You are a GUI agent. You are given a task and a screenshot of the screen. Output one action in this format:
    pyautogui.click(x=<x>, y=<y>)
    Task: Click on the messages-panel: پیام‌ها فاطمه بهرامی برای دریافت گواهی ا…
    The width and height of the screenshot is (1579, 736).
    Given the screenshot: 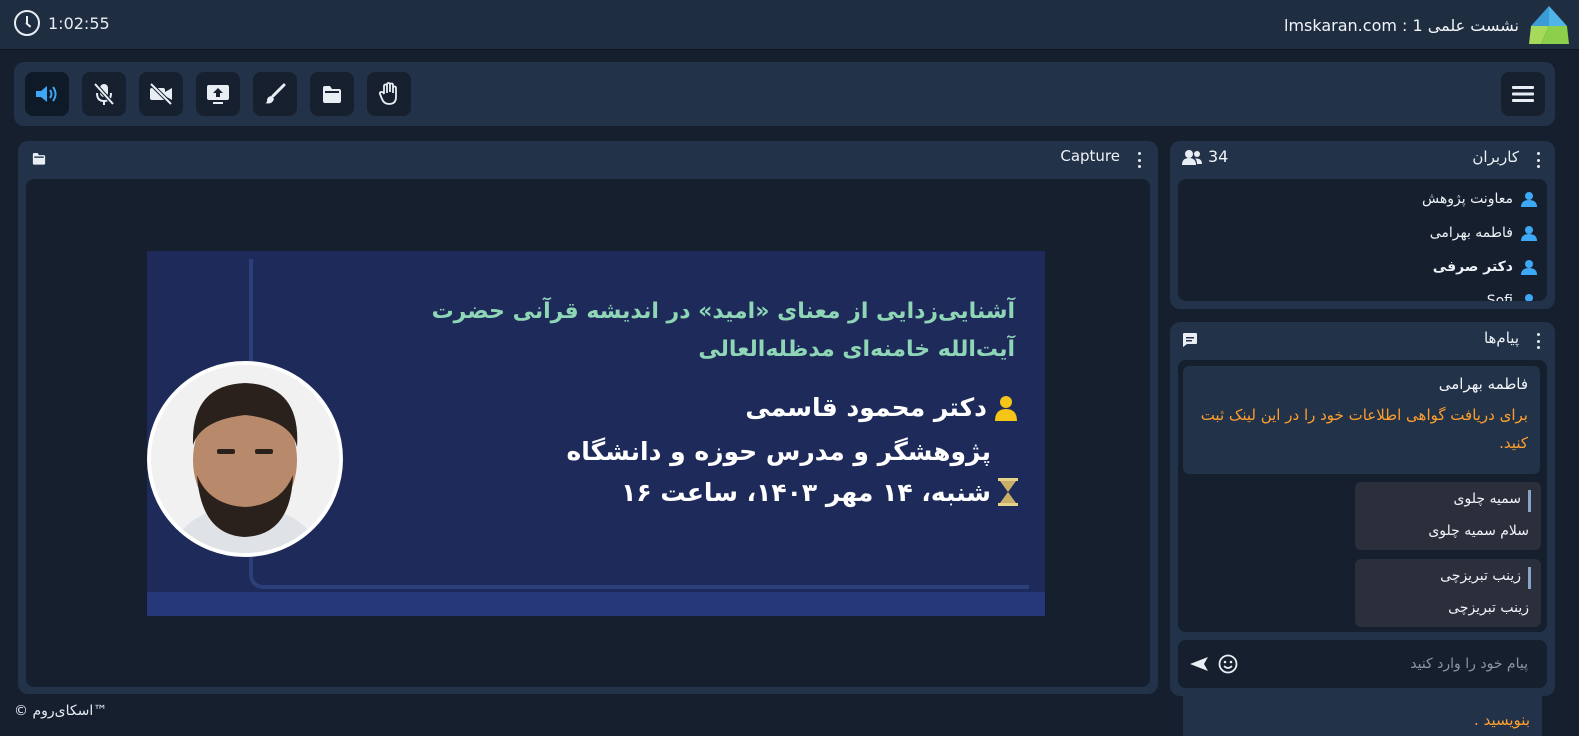 What is the action you would take?
    pyautogui.click(x=1362, y=509)
    